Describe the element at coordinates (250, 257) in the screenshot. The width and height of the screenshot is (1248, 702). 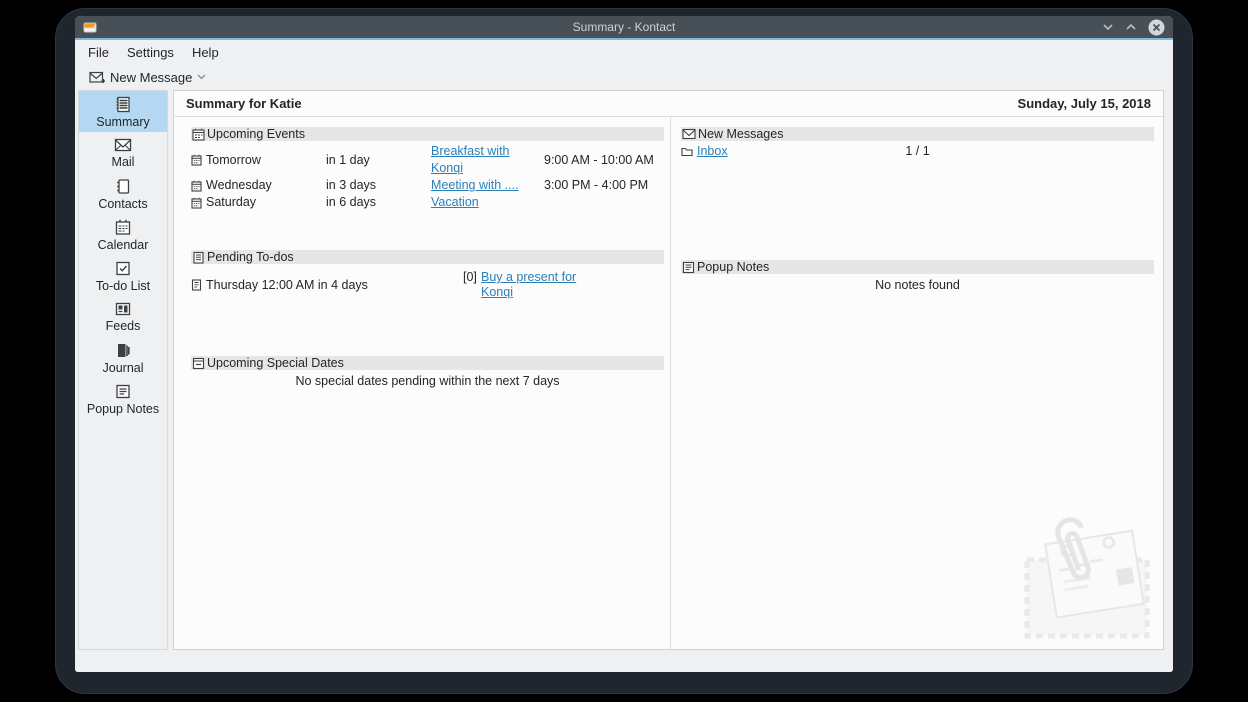
I see `section-title: Pending To-dos` at that location.